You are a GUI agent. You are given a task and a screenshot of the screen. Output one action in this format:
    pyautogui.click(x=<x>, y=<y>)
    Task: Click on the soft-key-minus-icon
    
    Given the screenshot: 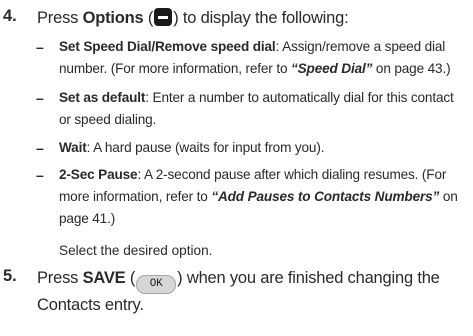 What is the action you would take?
    pyautogui.click(x=163, y=17)
    